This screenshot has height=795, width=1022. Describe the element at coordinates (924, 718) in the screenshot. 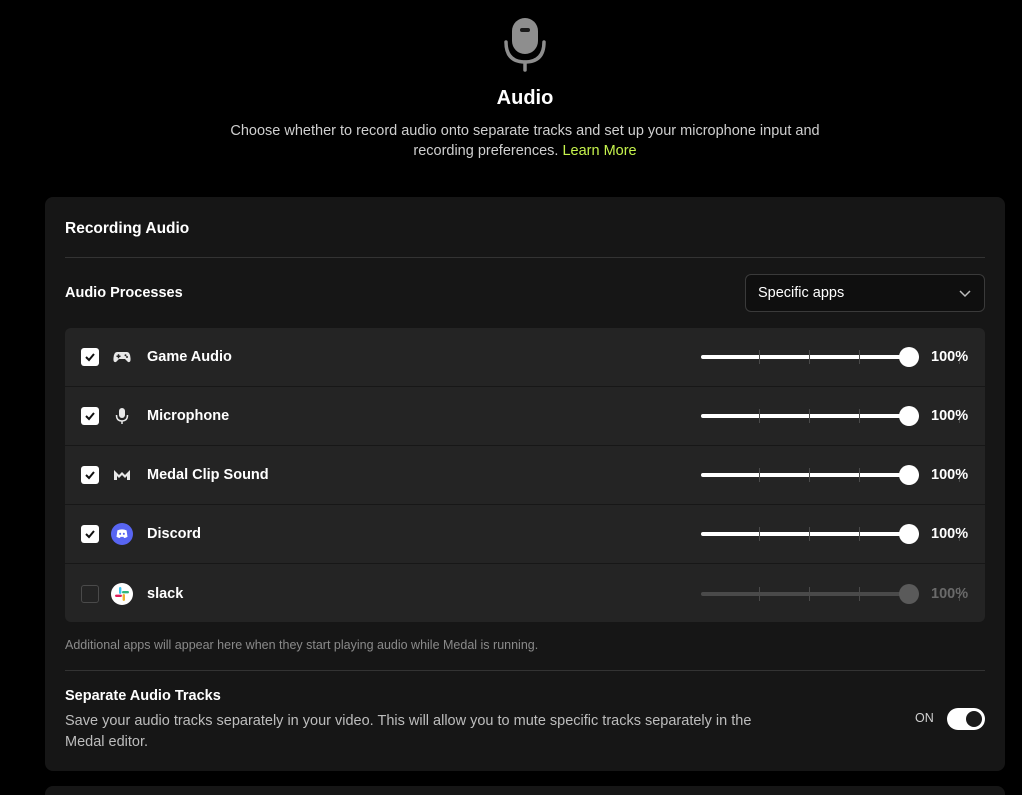

I see `toggle-state-label: ON` at that location.